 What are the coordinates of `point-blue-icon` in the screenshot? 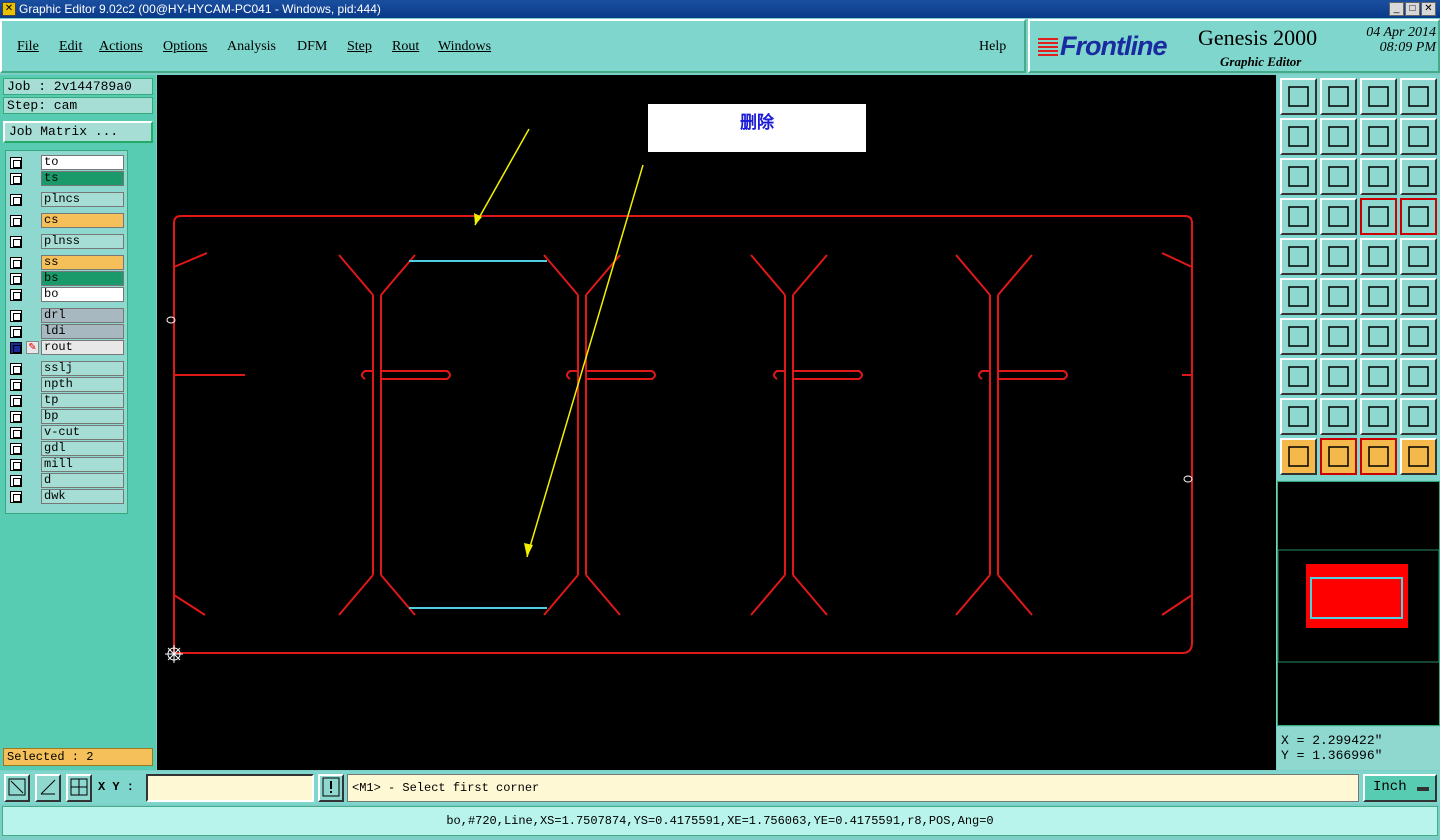 It's located at (1418, 296).